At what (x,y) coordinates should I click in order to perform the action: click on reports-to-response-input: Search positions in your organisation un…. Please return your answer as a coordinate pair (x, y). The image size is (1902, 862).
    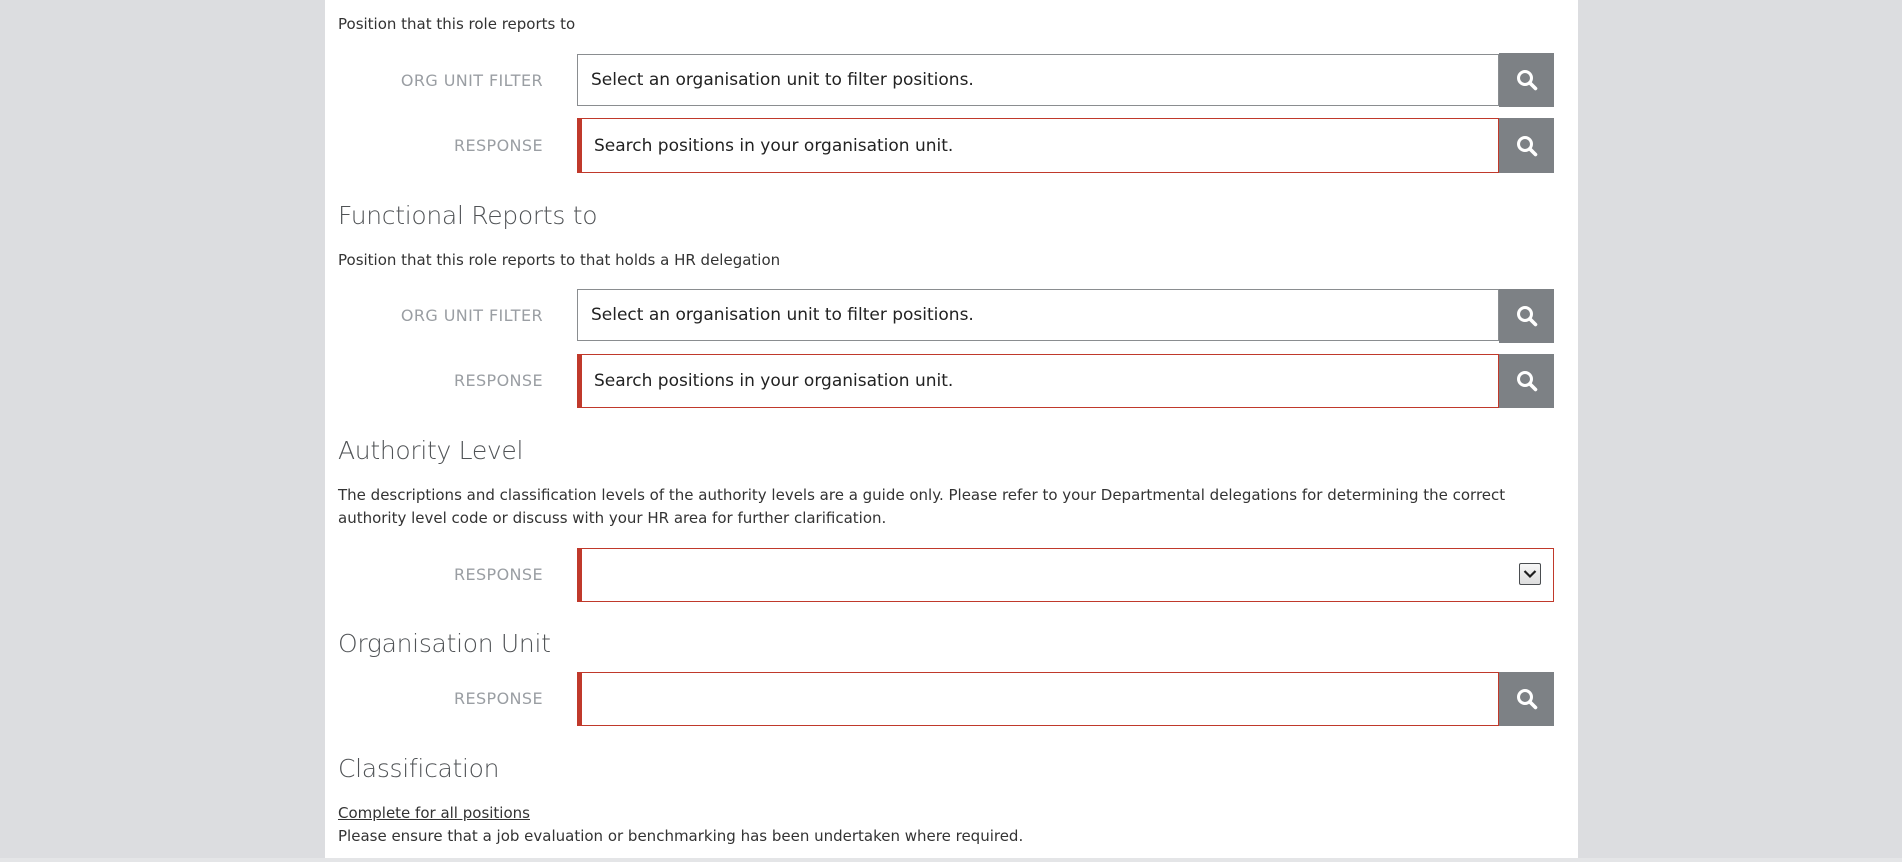
    Looking at the image, I should click on (1038, 145).